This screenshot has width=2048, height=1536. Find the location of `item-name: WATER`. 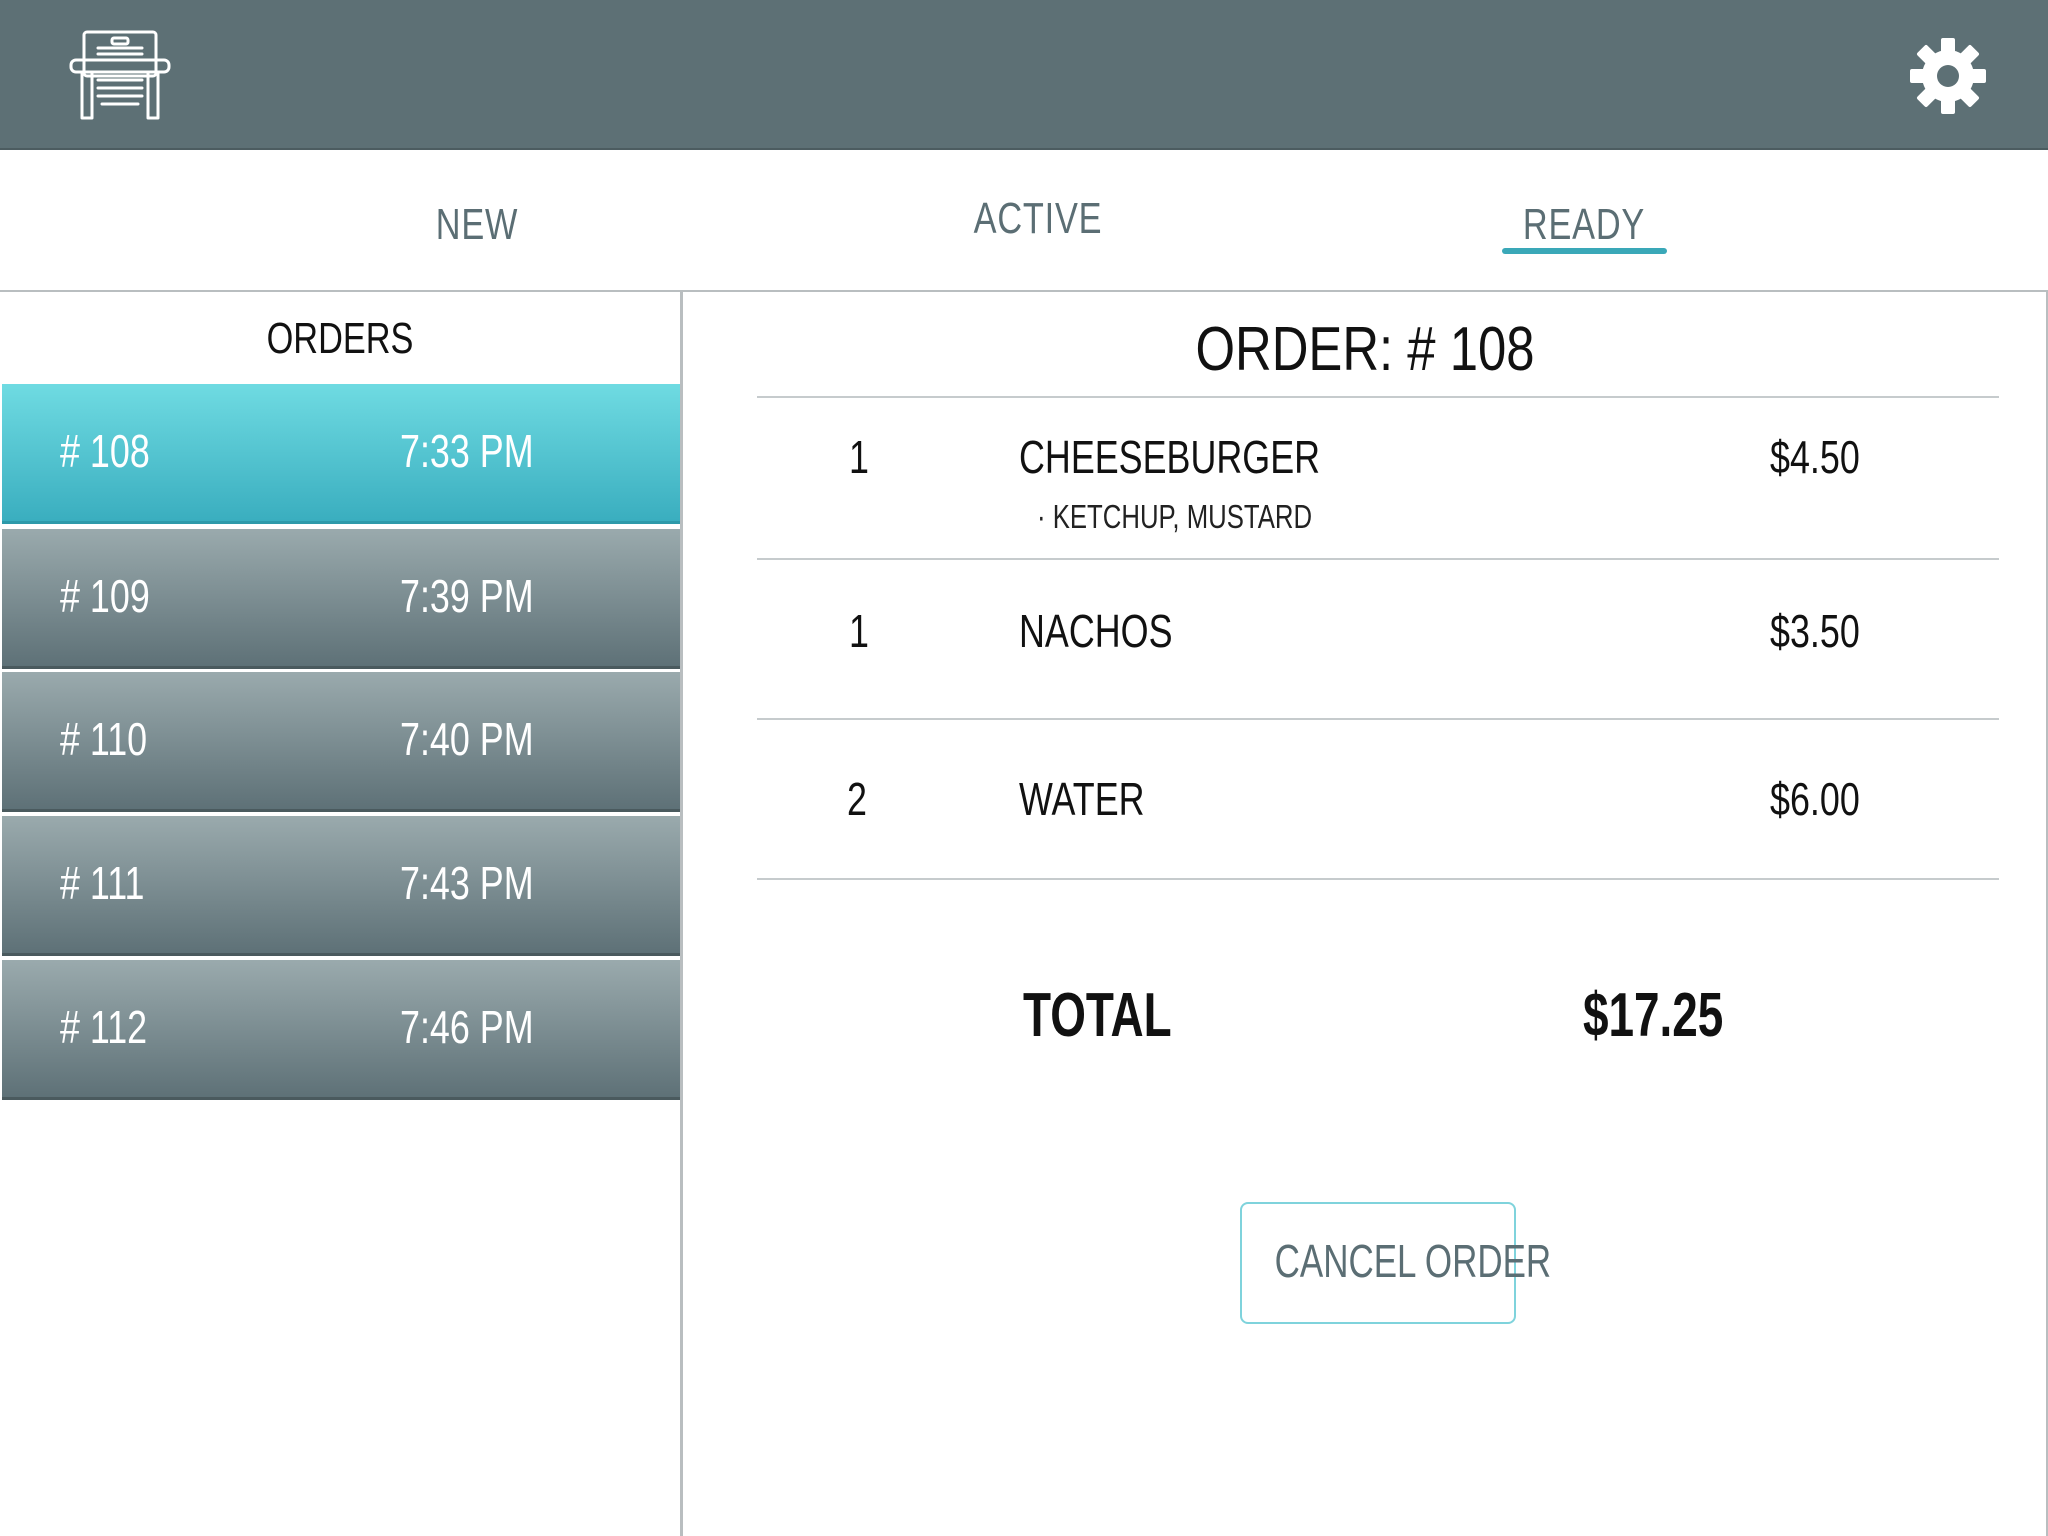

item-name: WATER is located at coordinates (1082, 799).